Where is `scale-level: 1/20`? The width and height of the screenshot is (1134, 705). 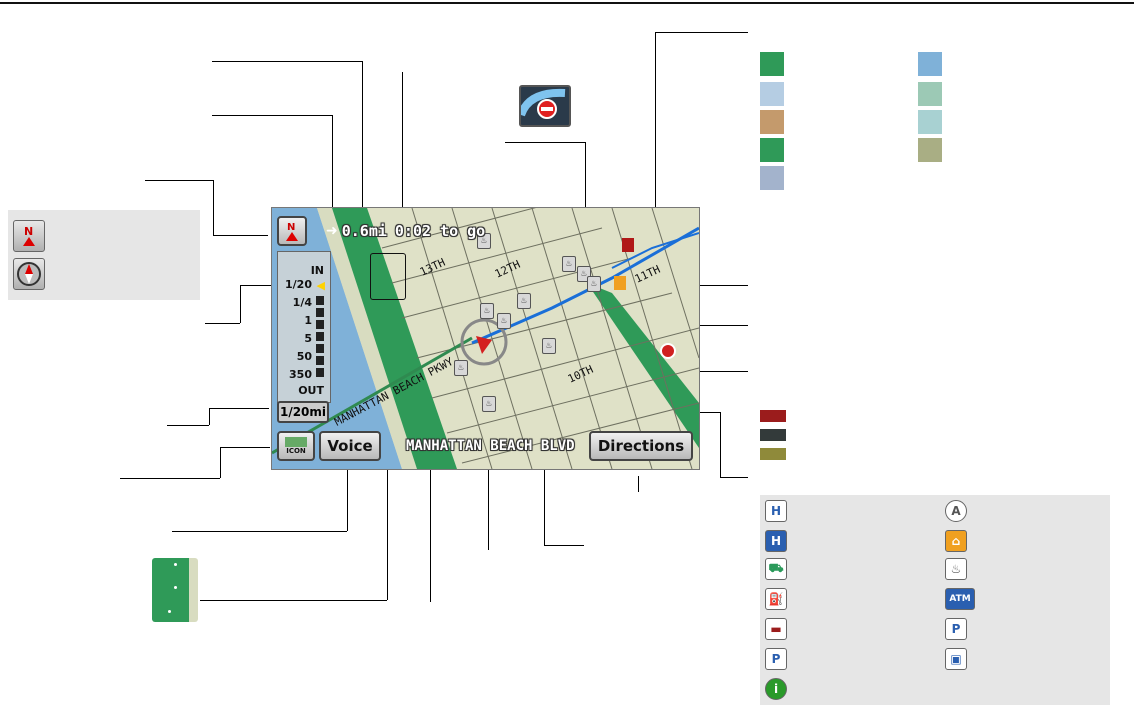 scale-level: 1/20 is located at coordinates (298, 284).